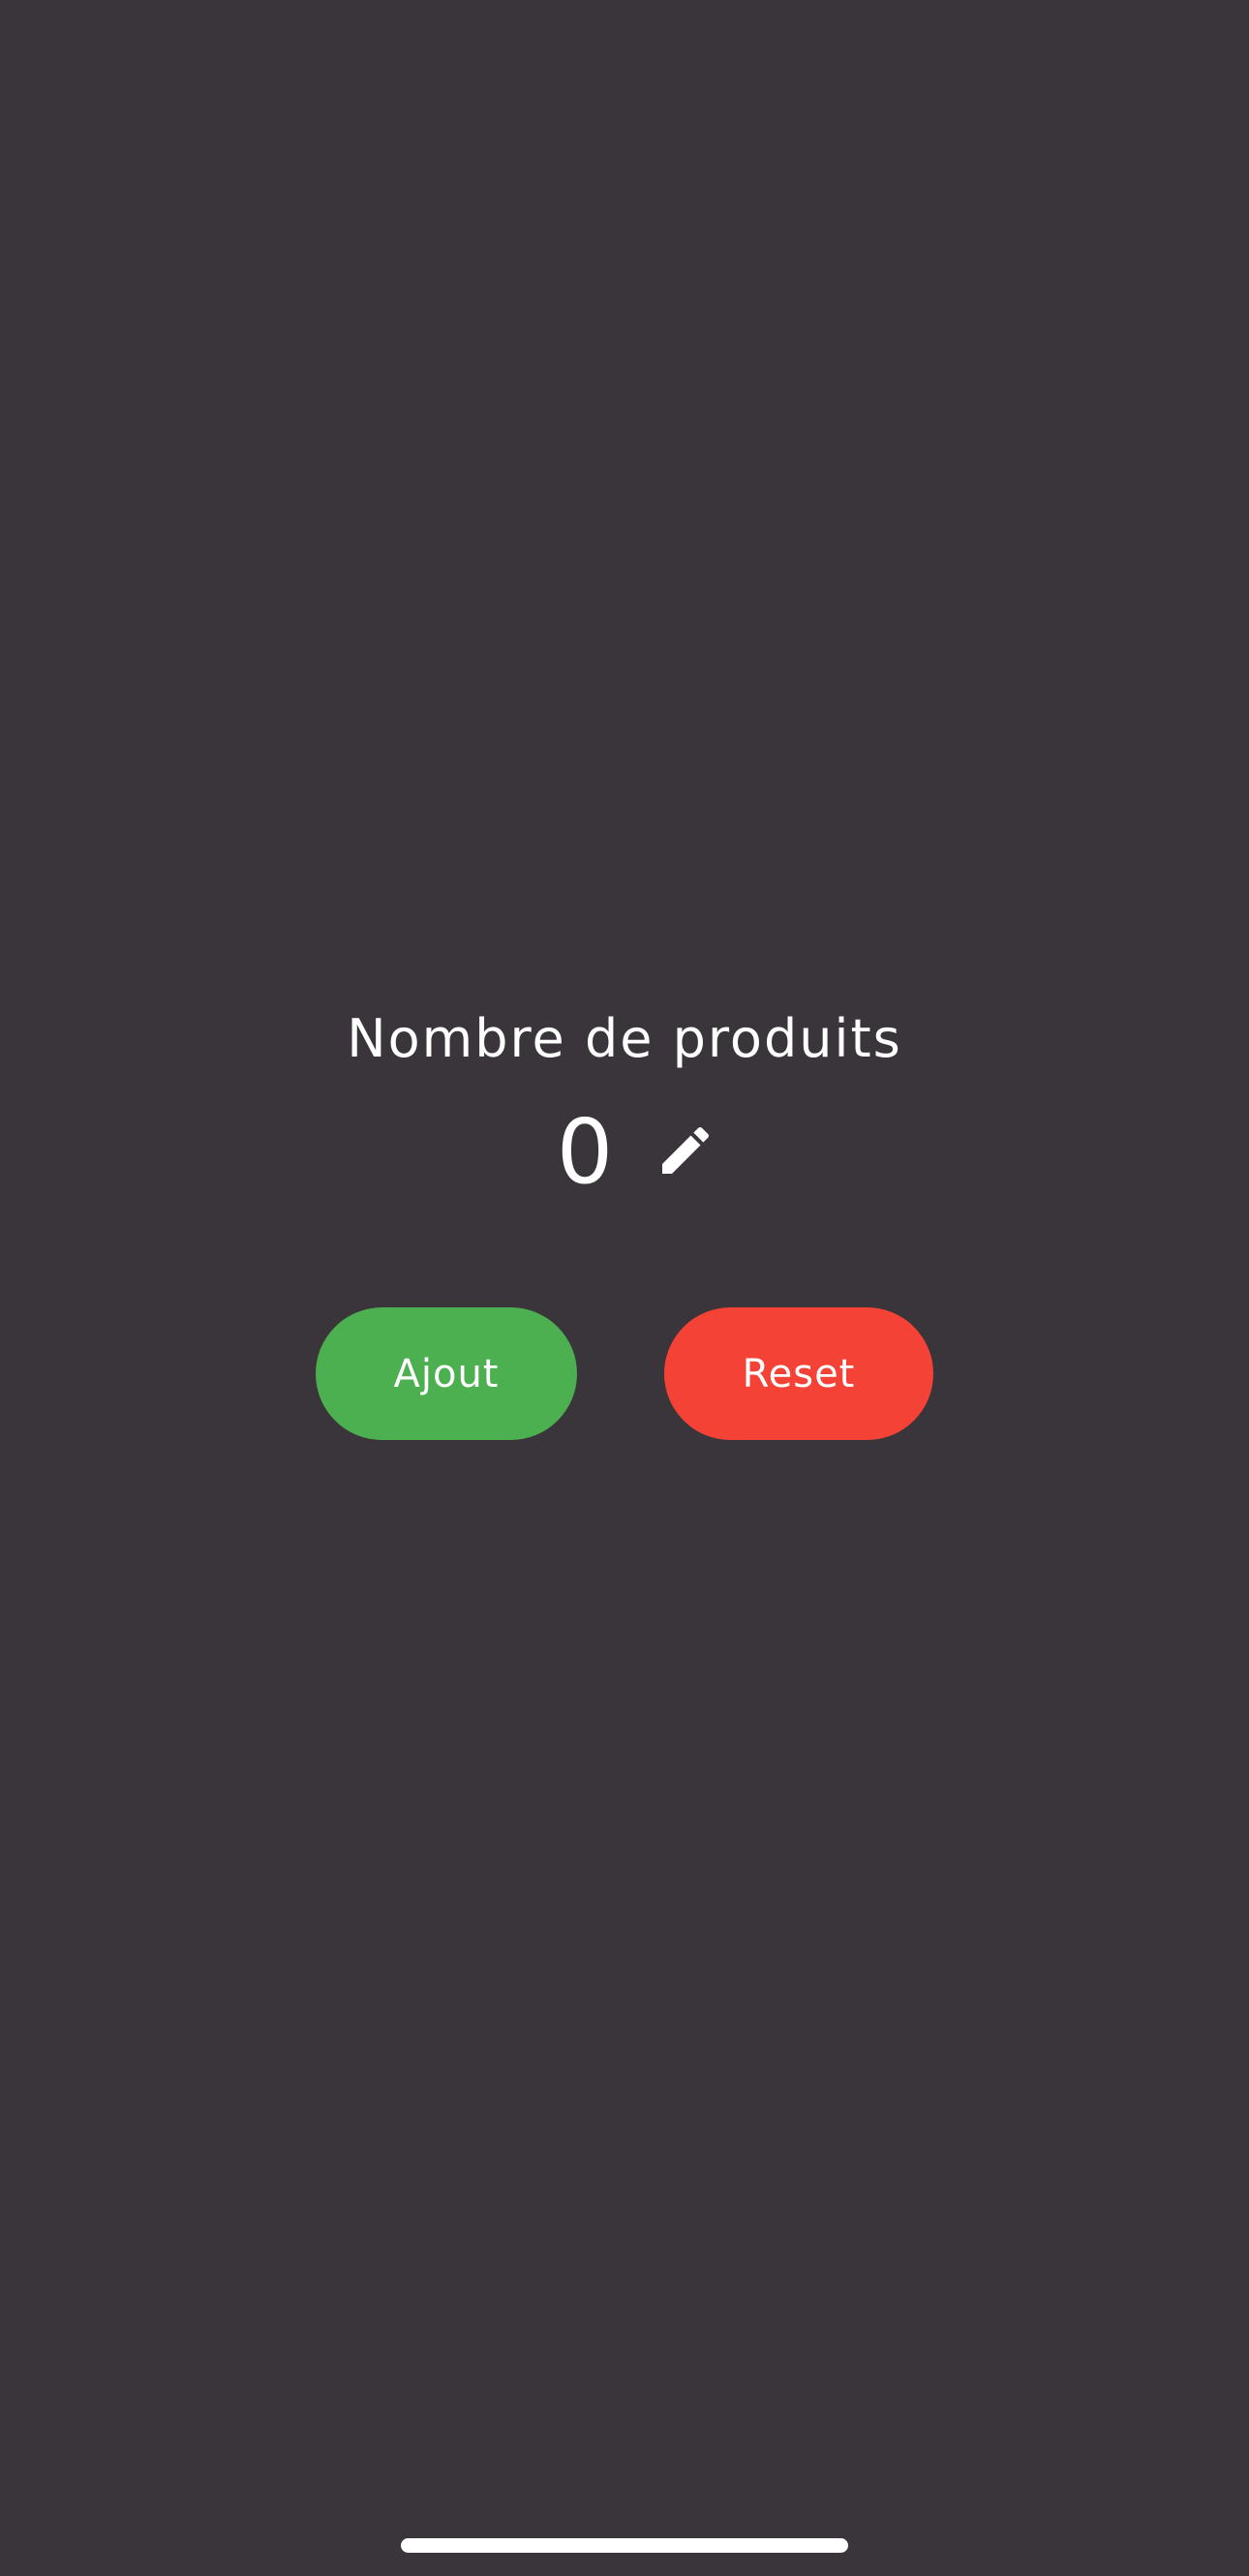  I want to click on reset-button: Reset, so click(798, 1373).